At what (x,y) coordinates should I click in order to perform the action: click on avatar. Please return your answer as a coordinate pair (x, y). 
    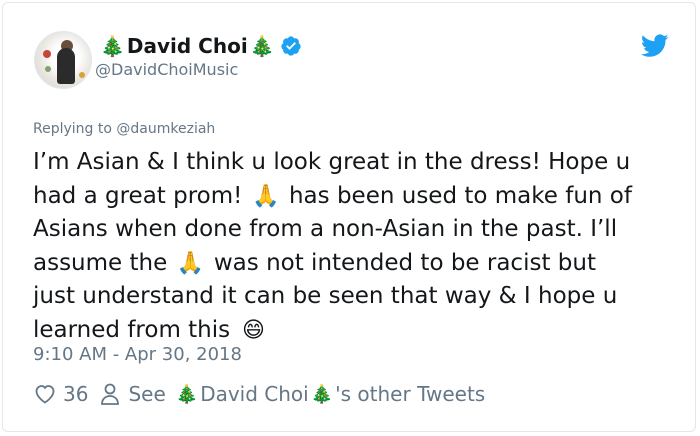
    Looking at the image, I should click on (63, 60).